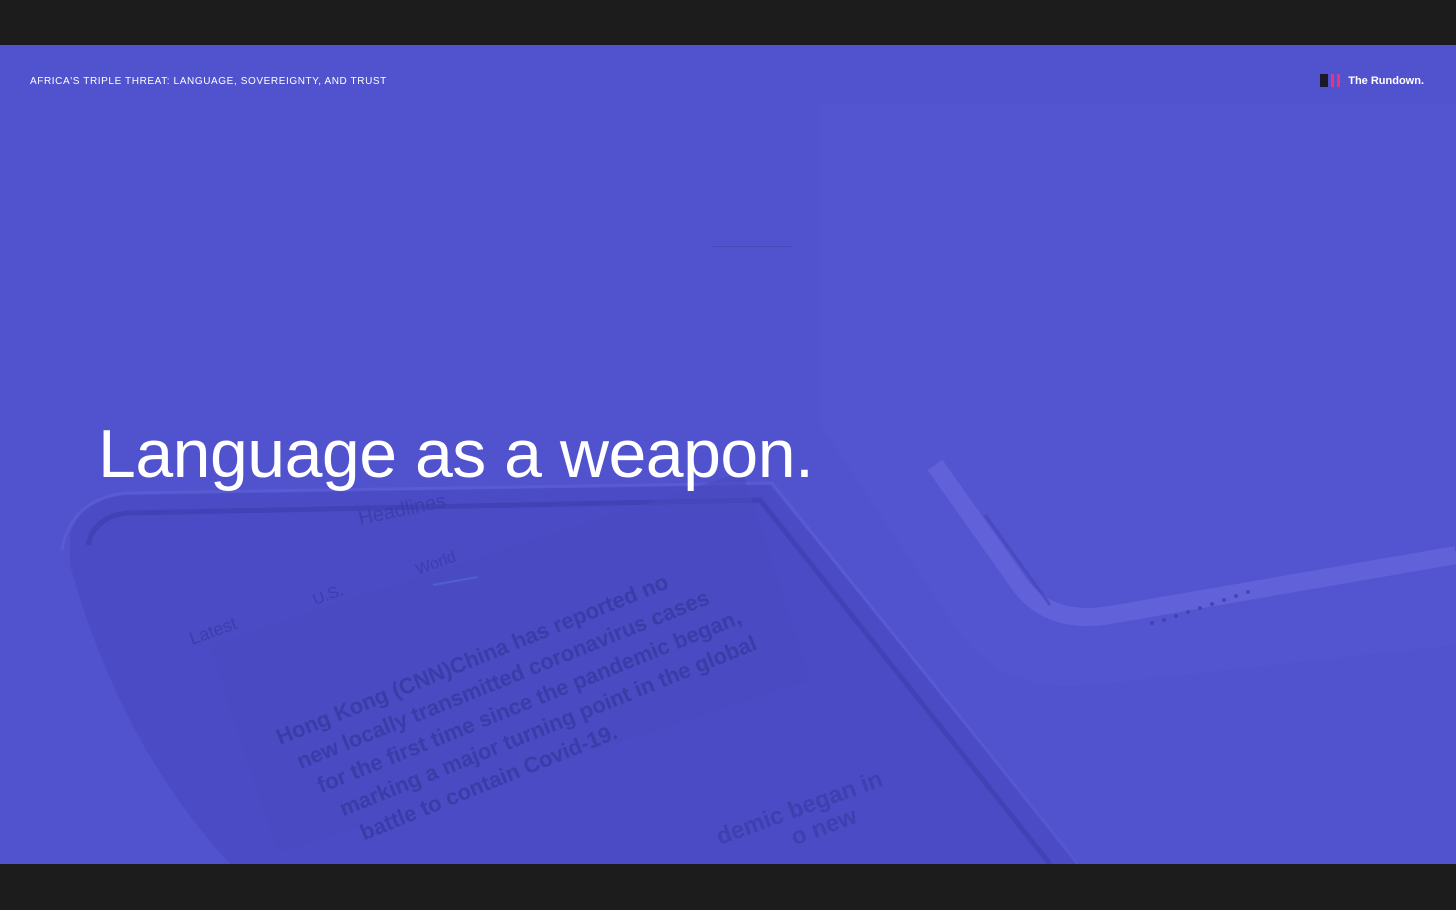 This screenshot has width=1456, height=910. I want to click on rundown-logo-icon, so click(1330, 80).